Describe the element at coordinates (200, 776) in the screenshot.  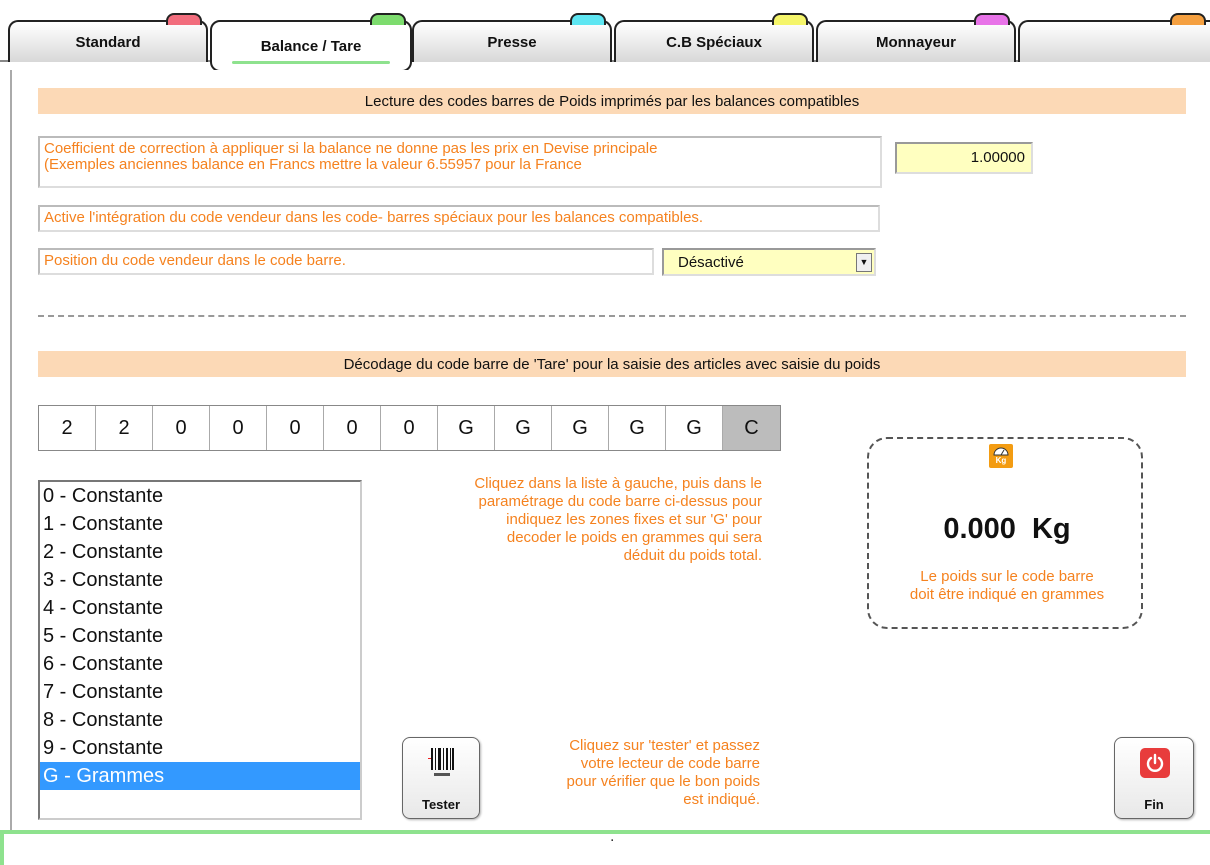
I see `list-item-selected: G - Grammes` at that location.